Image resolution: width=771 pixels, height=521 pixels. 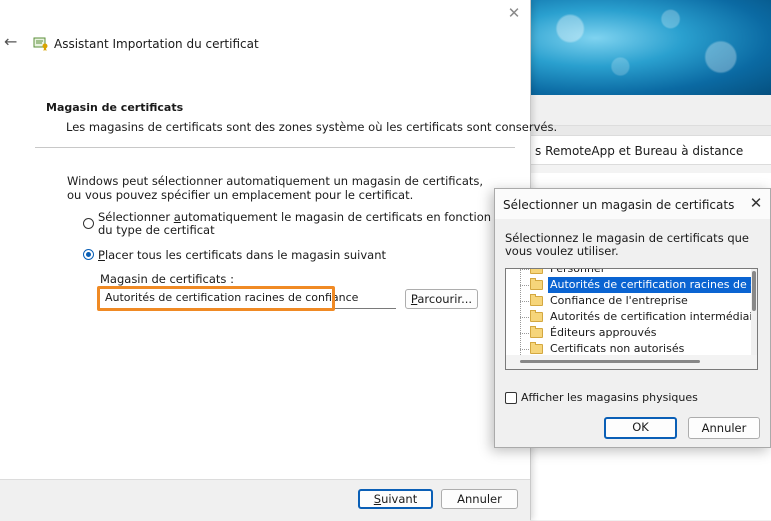 What do you see at coordinates (88, 254) in the screenshot?
I see `place-all-radio` at bounding box center [88, 254].